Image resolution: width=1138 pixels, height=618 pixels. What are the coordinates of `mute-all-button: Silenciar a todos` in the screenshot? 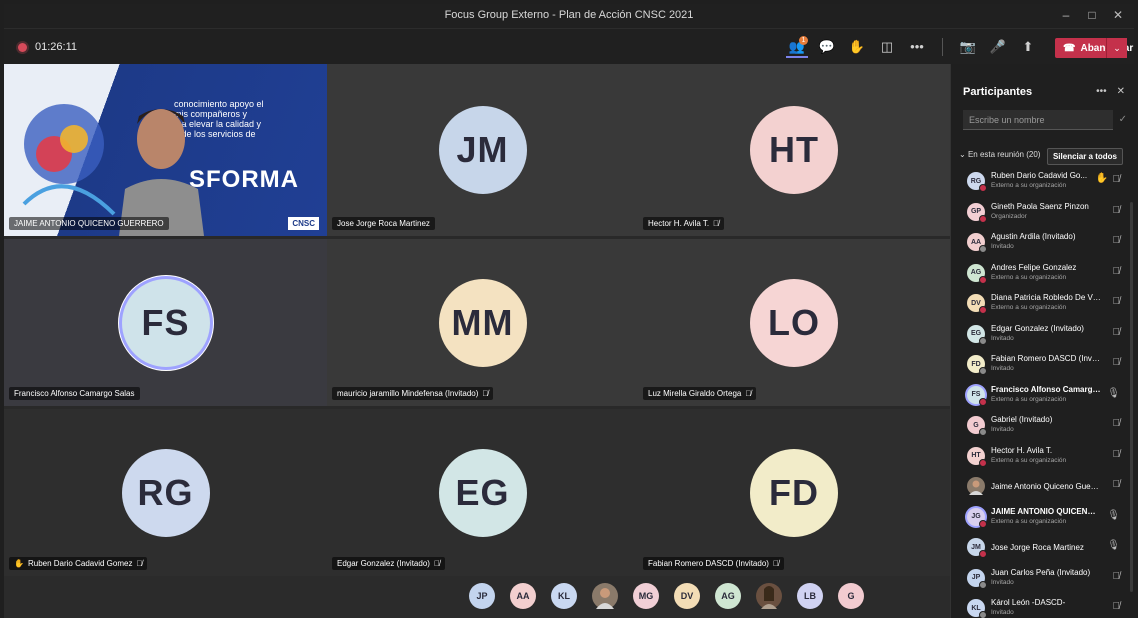 It's located at (1084, 156).